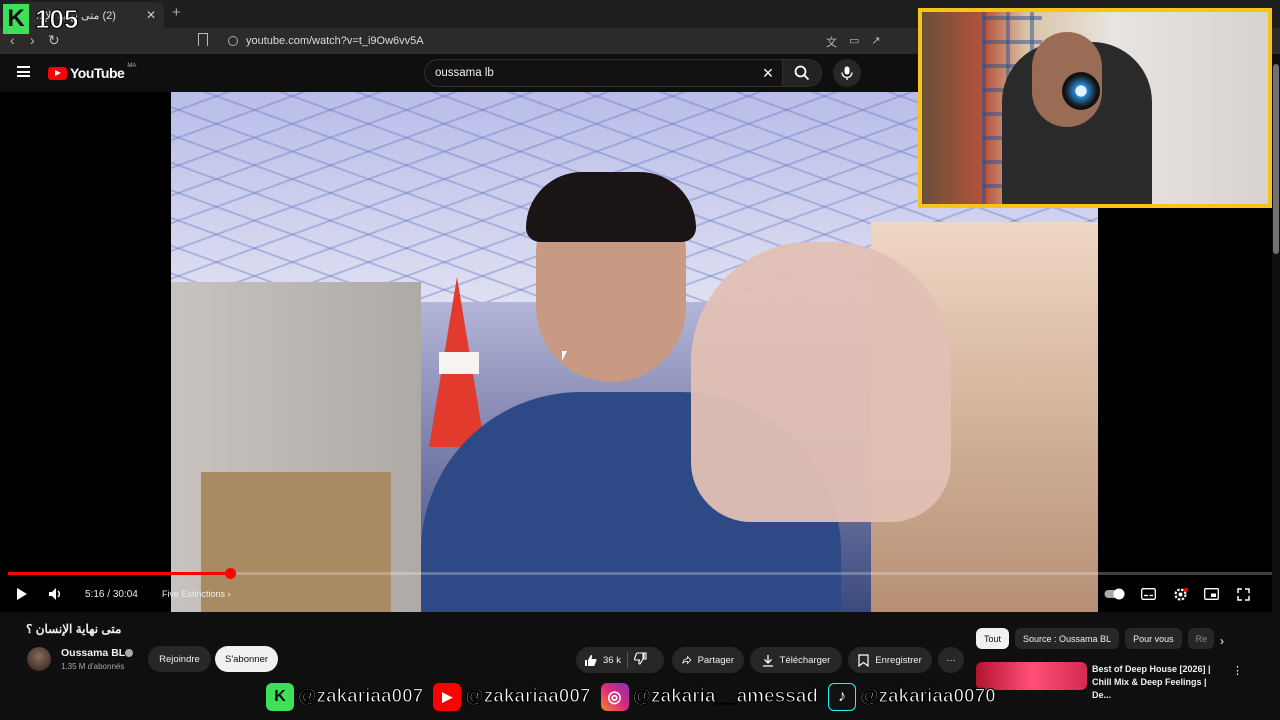 This screenshot has width=1280, height=720. I want to click on volume-button, so click(55, 594).